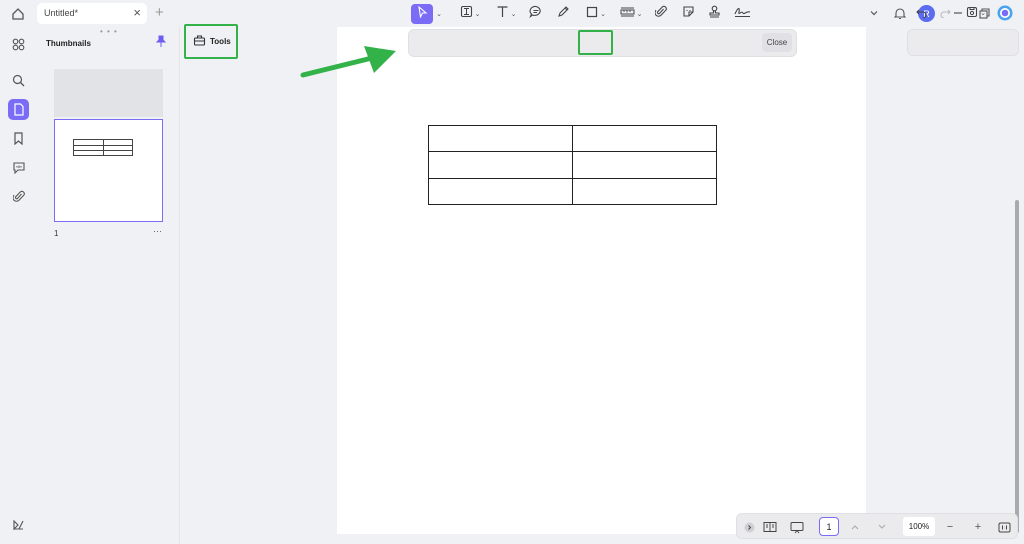 Image resolution: width=1024 pixels, height=544 pixels. I want to click on tools-button: Tools, so click(211, 41).